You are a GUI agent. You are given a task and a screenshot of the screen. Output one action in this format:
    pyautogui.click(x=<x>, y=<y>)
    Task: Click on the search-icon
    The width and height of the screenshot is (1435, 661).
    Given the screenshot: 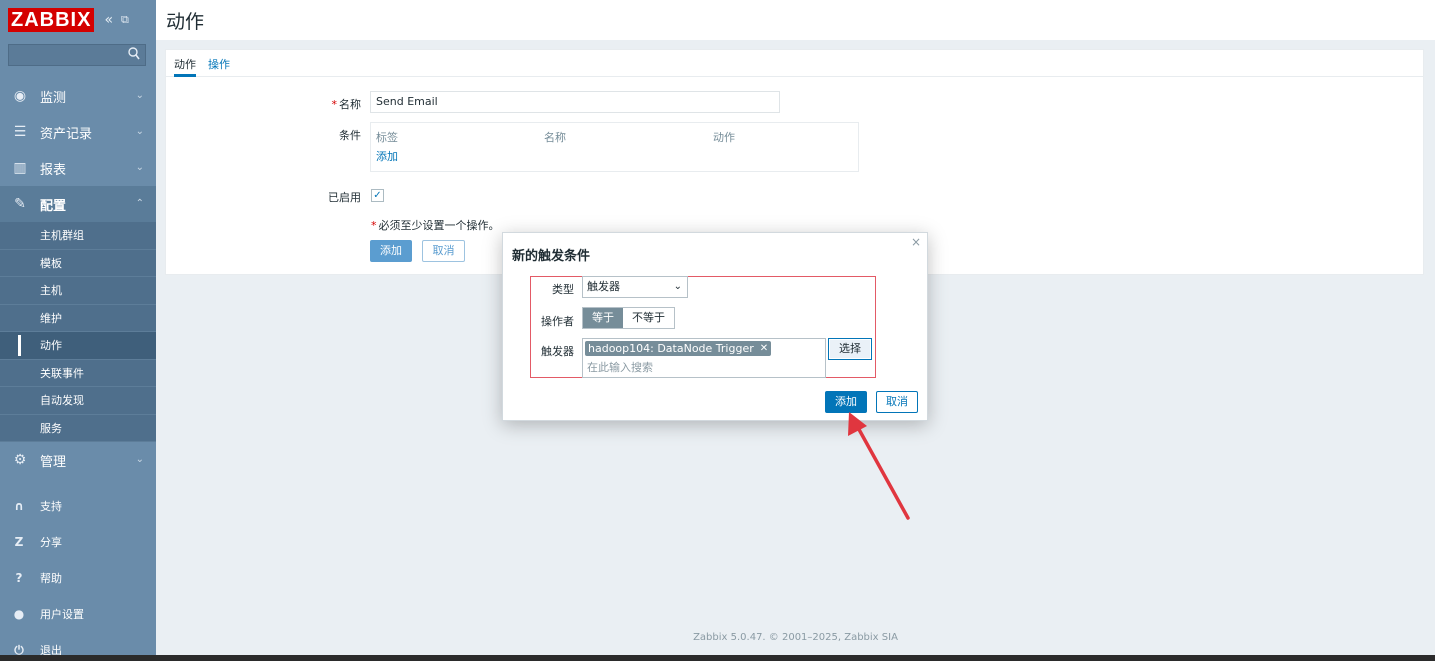 What is the action you would take?
    pyautogui.click(x=134, y=54)
    